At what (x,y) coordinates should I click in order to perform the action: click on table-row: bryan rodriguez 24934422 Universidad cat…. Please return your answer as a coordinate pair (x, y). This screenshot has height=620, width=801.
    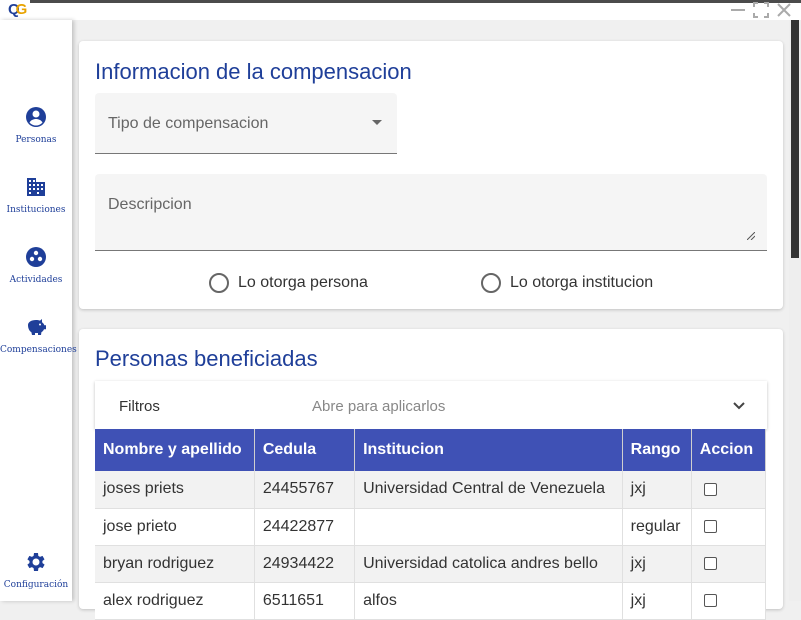
    Looking at the image, I should click on (431, 564).